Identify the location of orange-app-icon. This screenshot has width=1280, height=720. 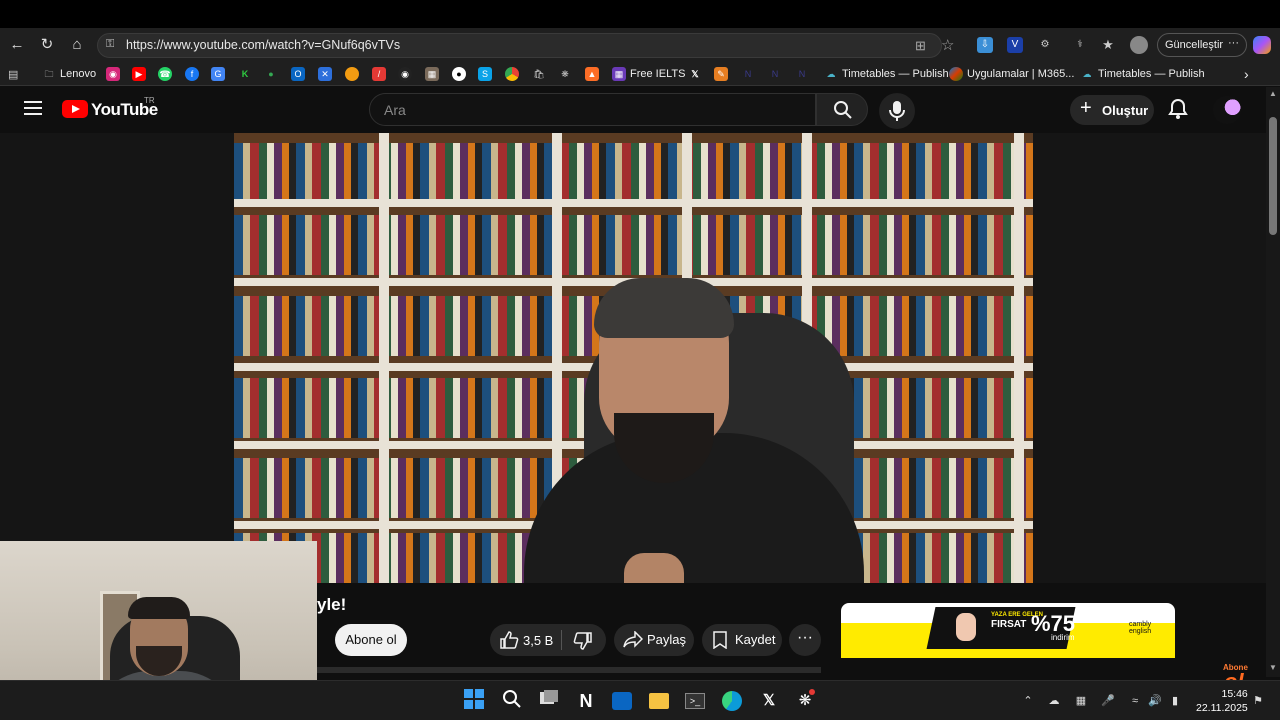
(352, 74).